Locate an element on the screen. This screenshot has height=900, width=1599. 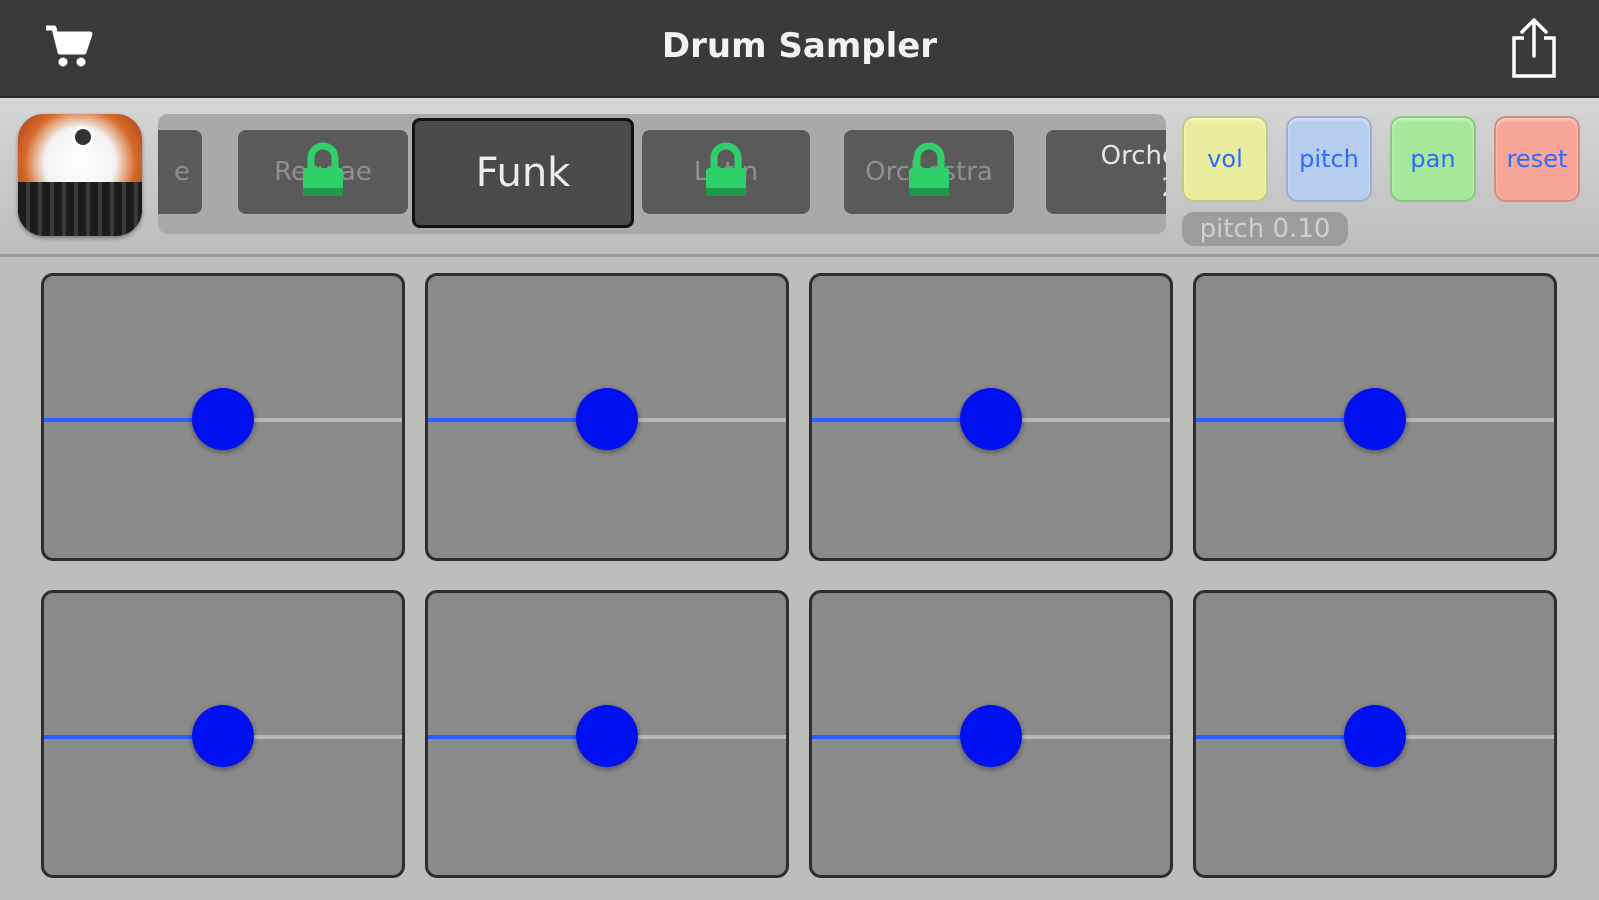
kit-item-reggae: Reggae is located at coordinates (323, 172).